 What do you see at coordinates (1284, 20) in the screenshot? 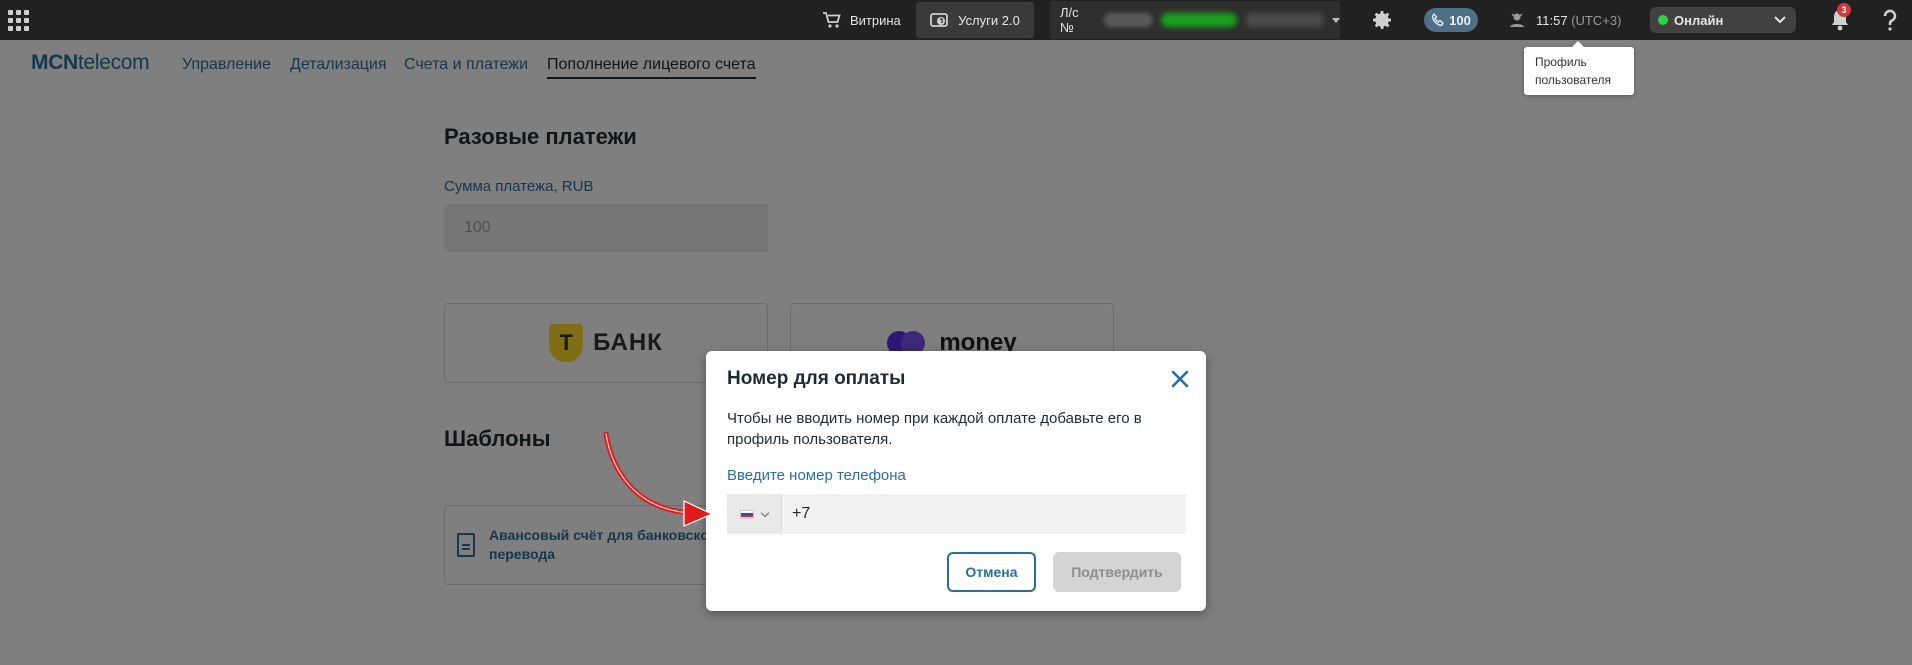
I see `account-name-redacted` at bounding box center [1284, 20].